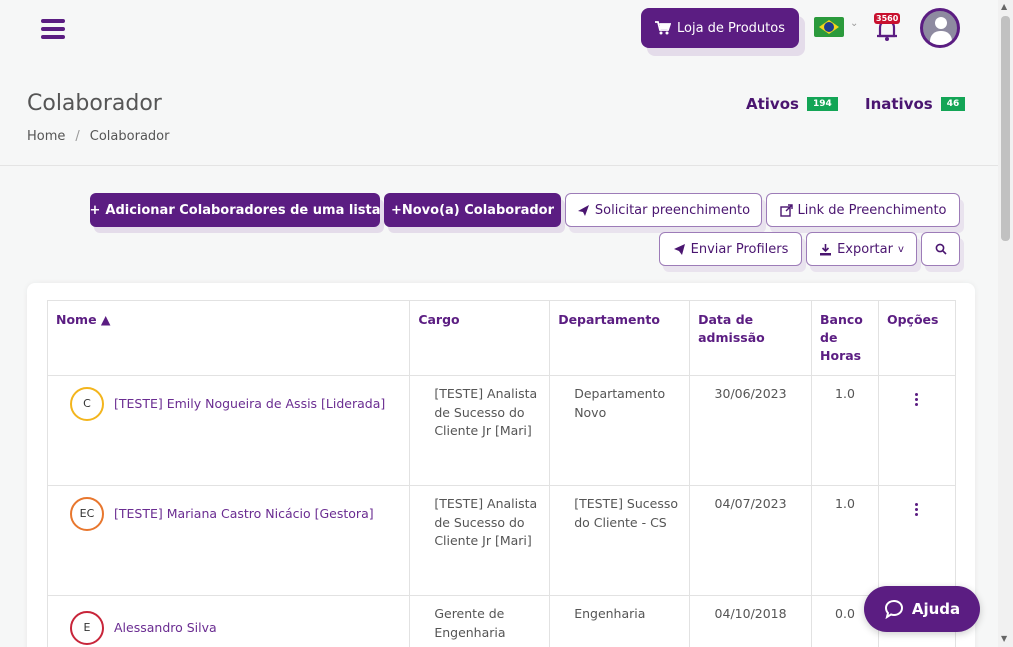  I want to click on chevron-down-icon: ⌄, so click(854, 23).